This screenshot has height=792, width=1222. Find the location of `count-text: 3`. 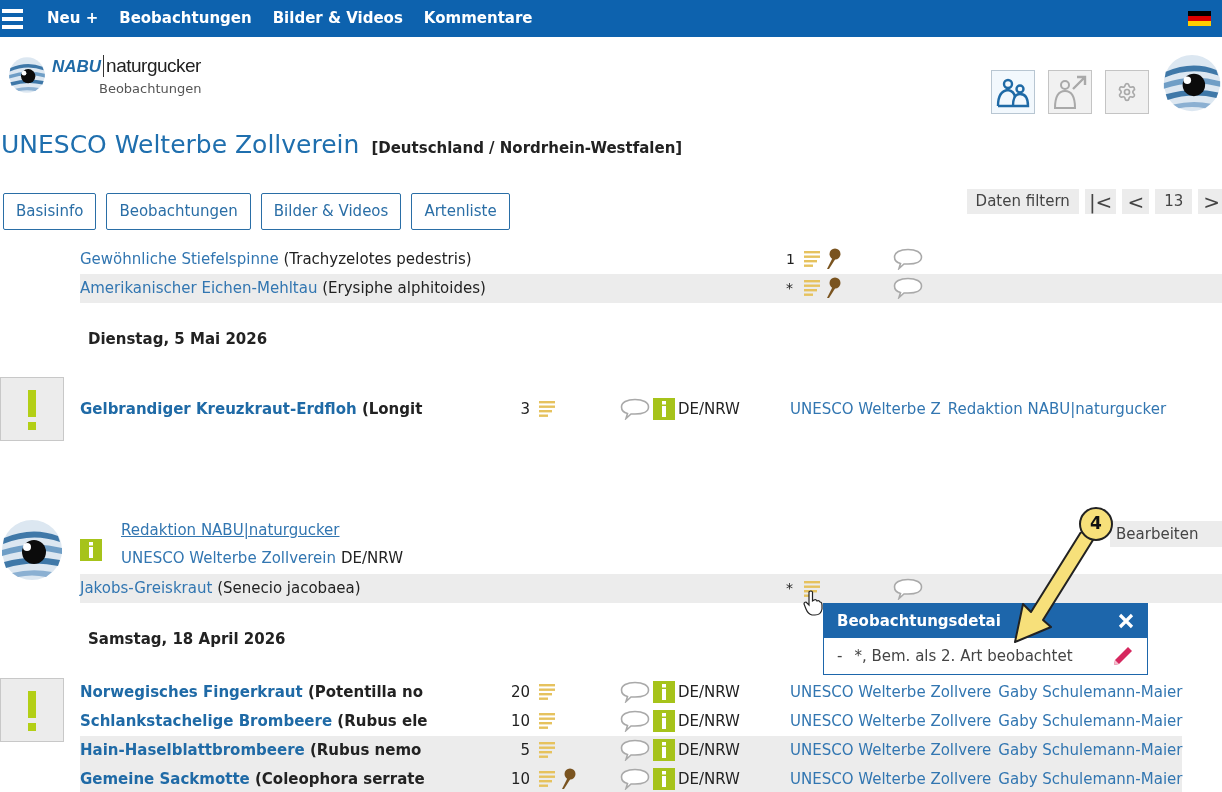

count-text: 3 is located at coordinates (524, 409).